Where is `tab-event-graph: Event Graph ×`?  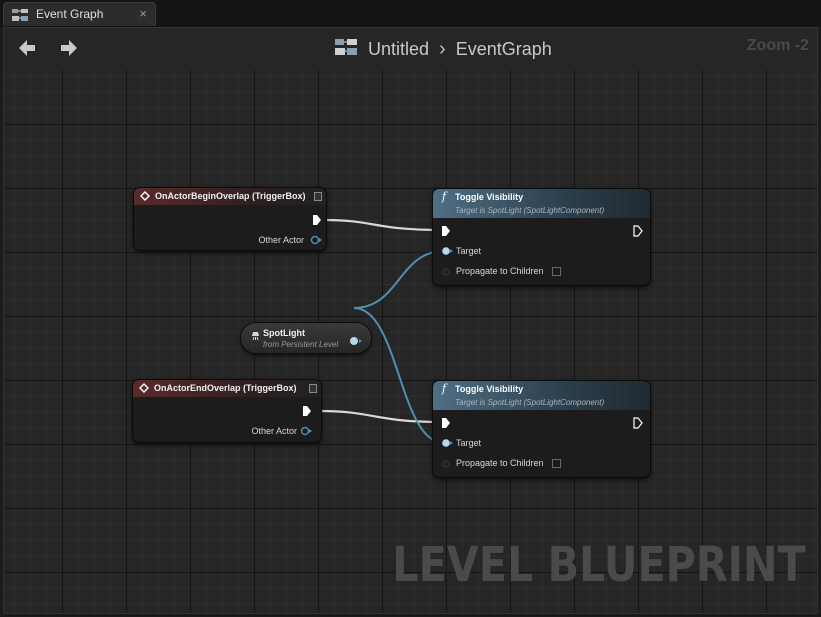
tab-event-graph: Event Graph × is located at coordinates (79, 14).